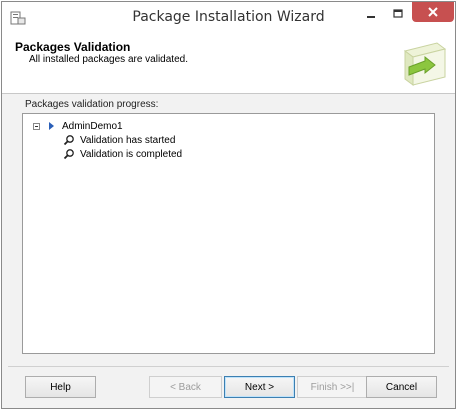 The height and width of the screenshot is (412, 460). What do you see at coordinates (228, 18) in the screenshot?
I see `title-bar: Package Installation Wizard` at bounding box center [228, 18].